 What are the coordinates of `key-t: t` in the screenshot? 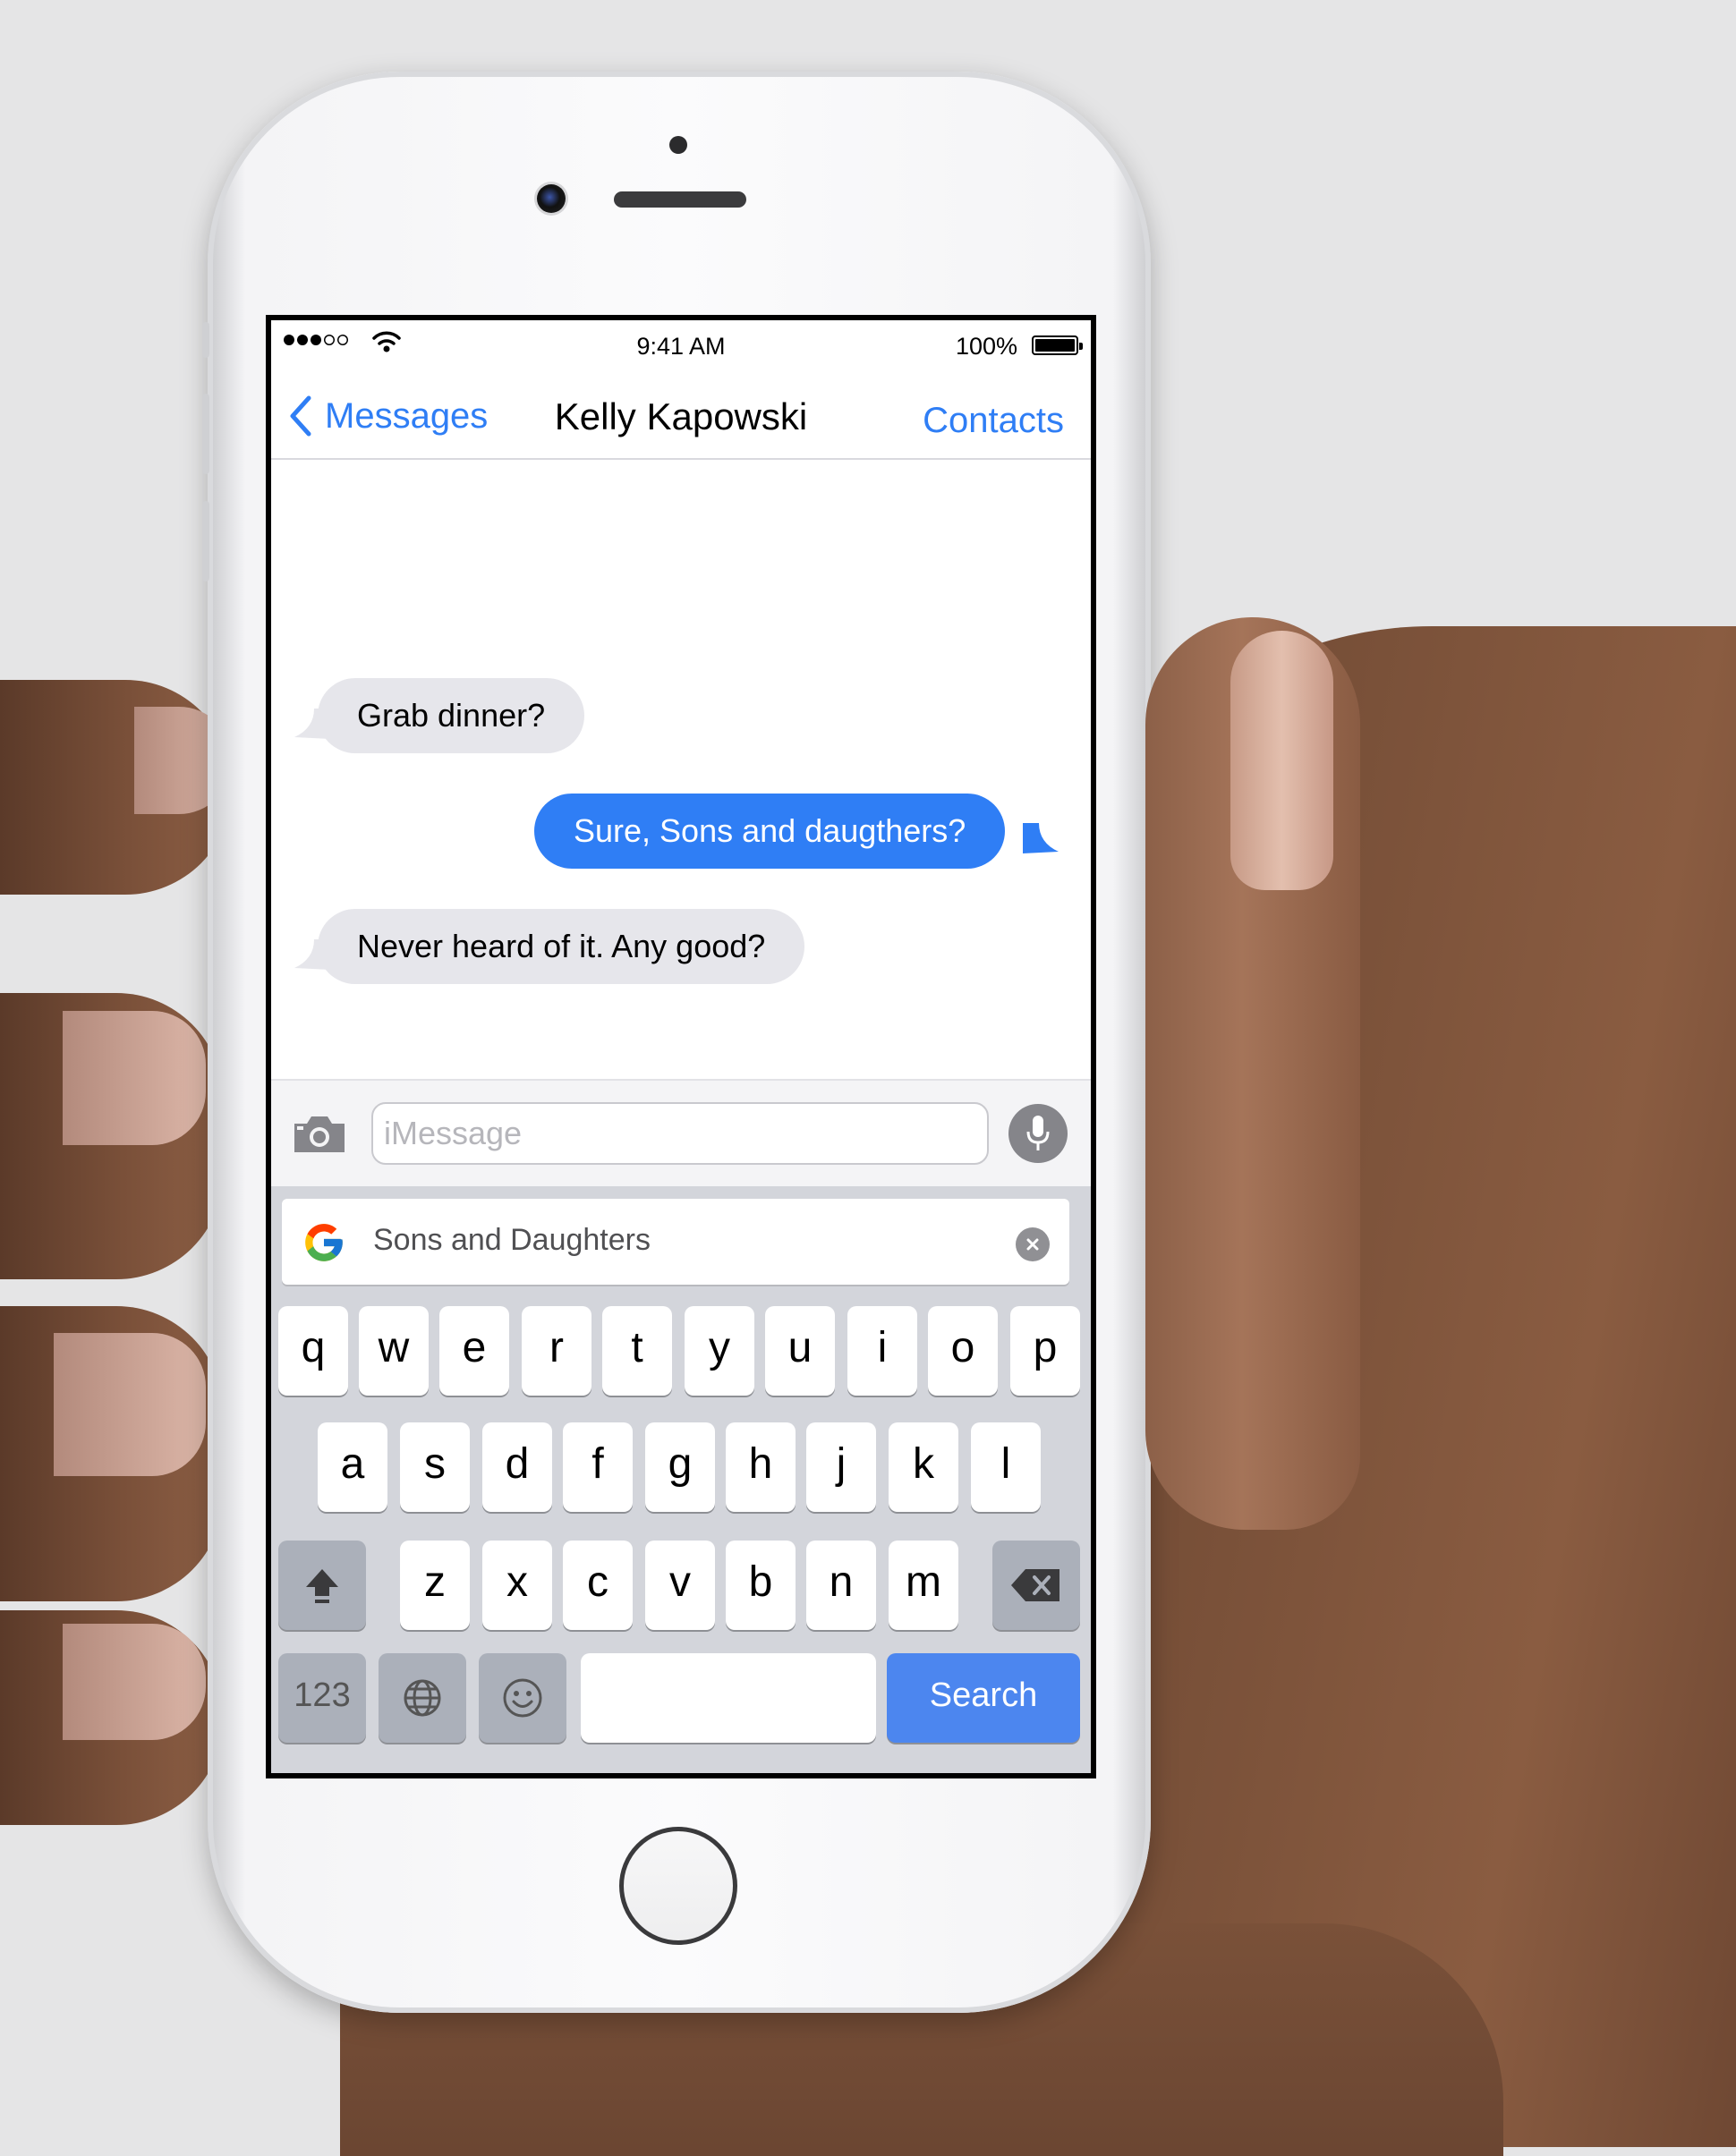 It's located at (637, 1351).